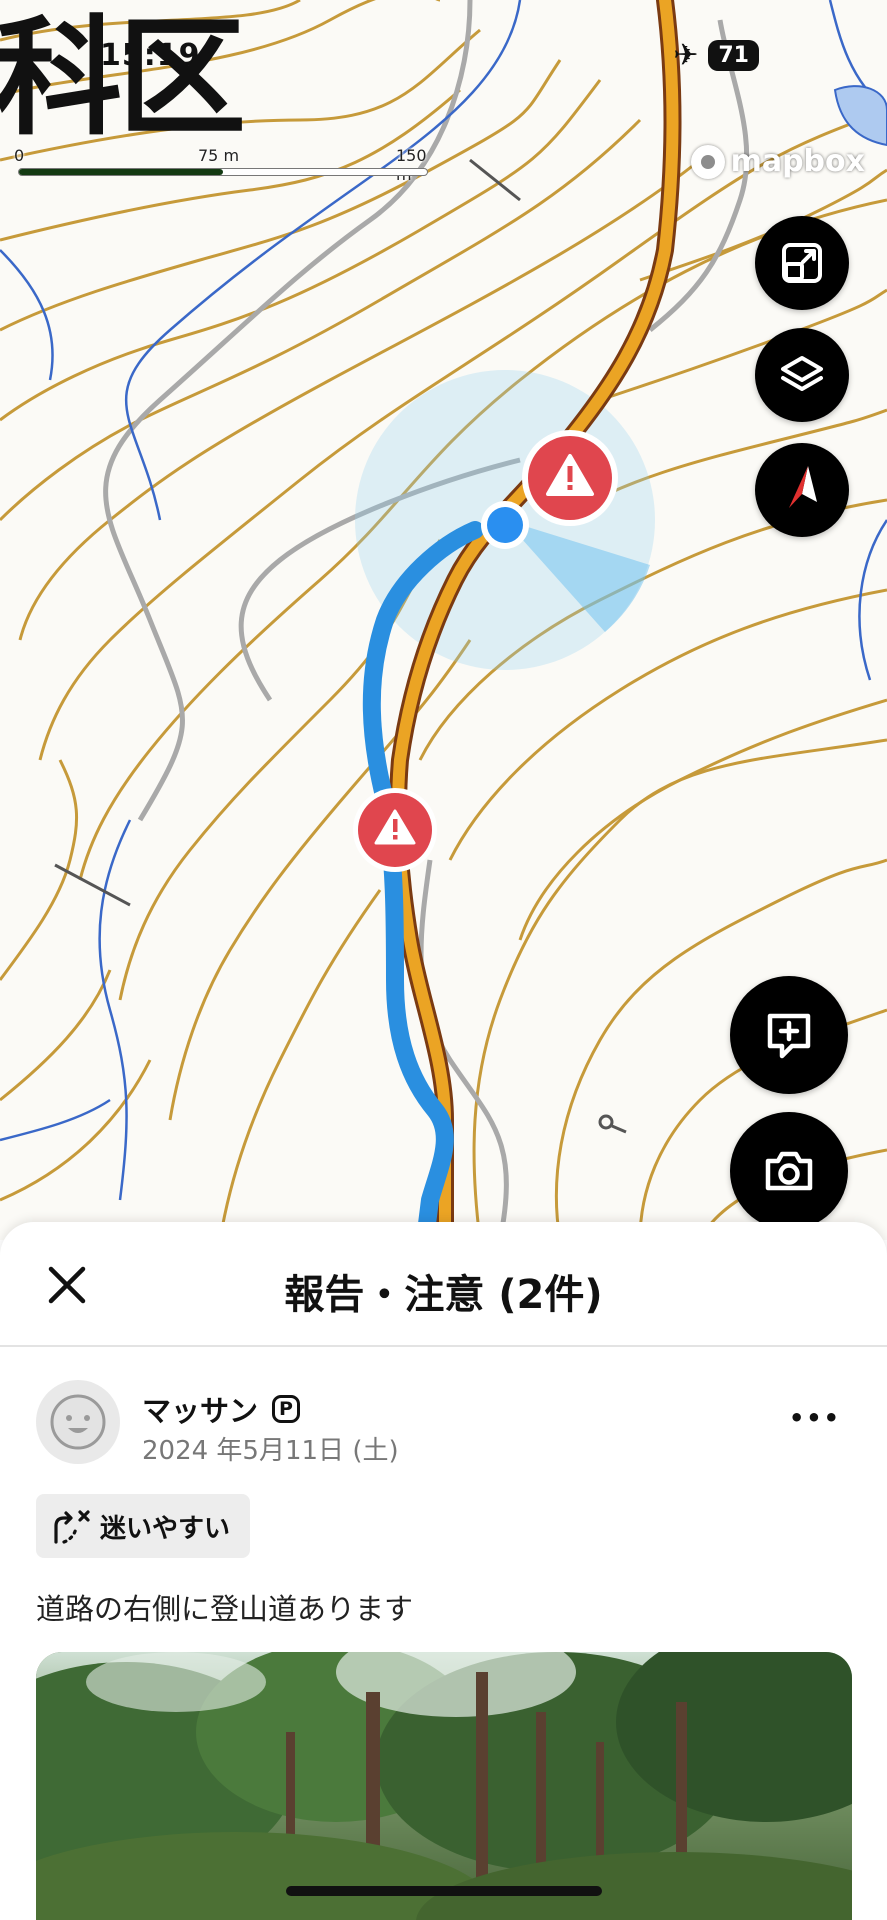  Describe the element at coordinates (505, 525) in the screenshot. I see `location-dot` at that location.